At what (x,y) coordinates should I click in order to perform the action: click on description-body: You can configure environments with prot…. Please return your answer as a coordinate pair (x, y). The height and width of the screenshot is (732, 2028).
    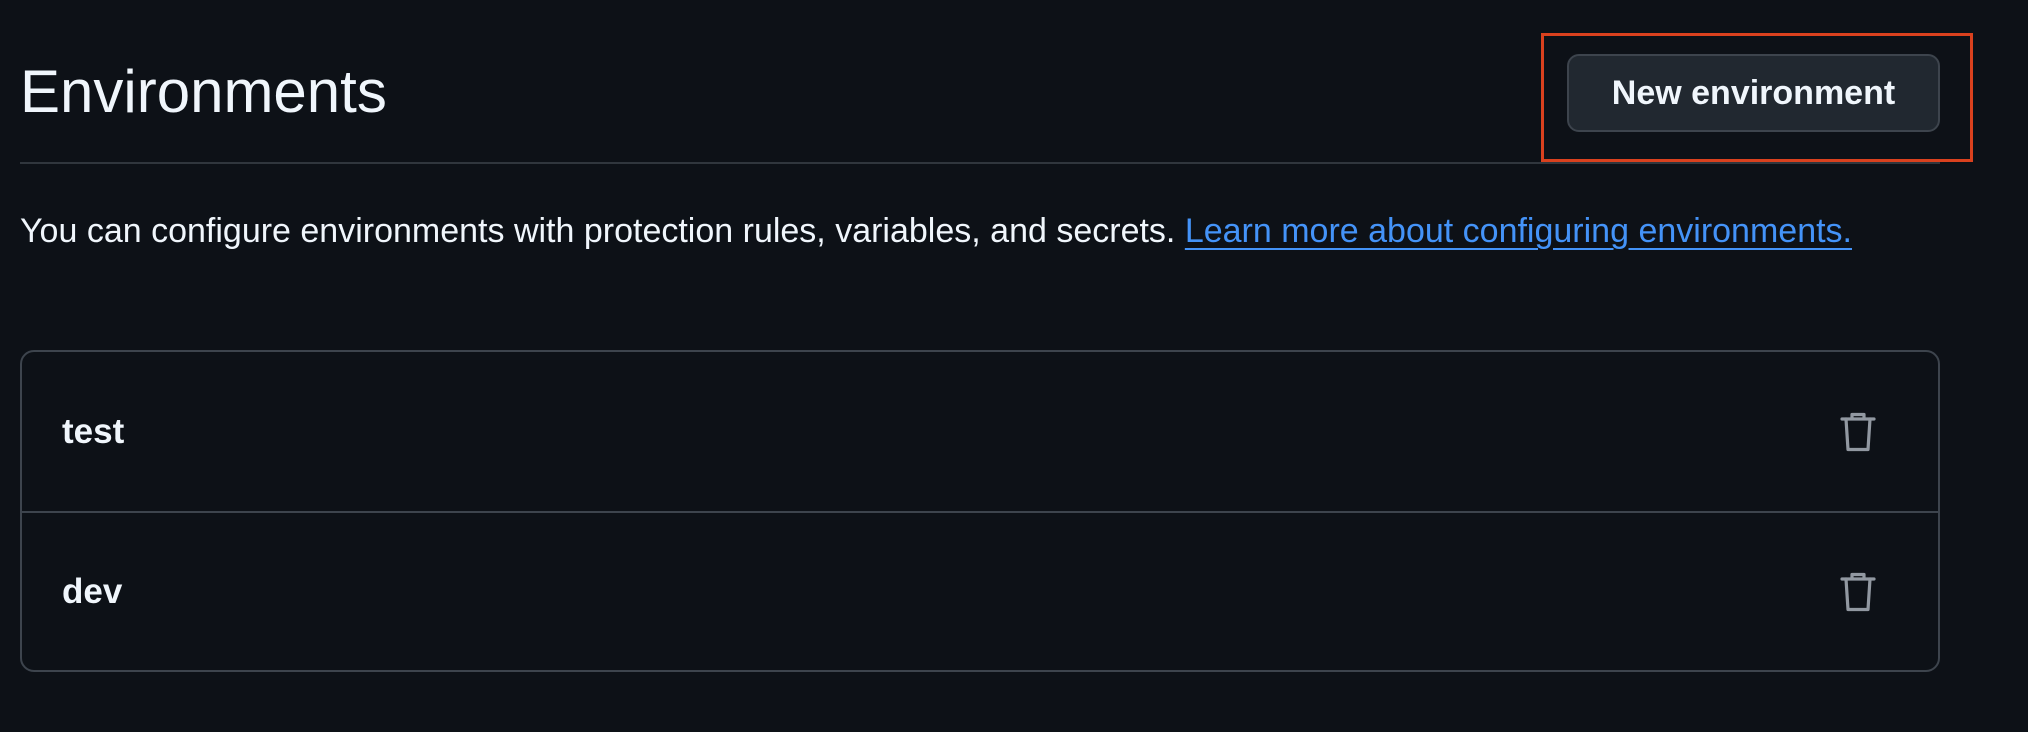
    Looking at the image, I should click on (602, 231).